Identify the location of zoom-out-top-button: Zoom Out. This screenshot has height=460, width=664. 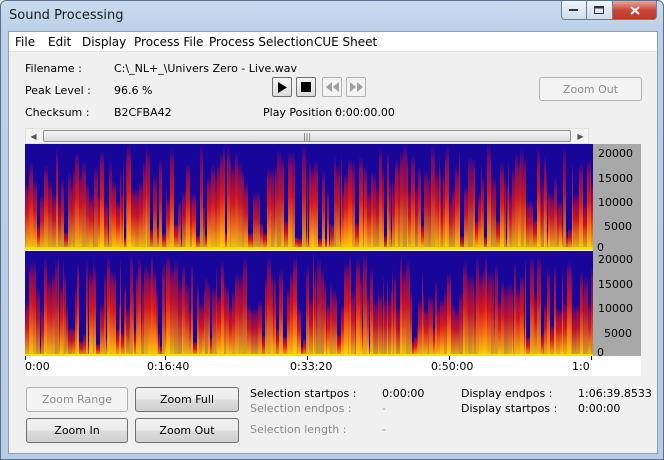
(590, 89).